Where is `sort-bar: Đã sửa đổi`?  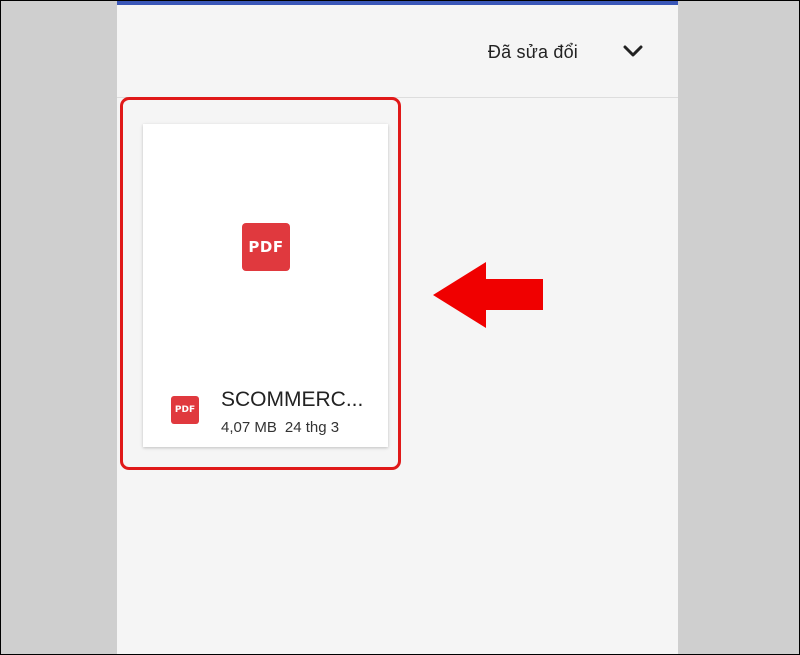
sort-bar: Đã sửa đổi is located at coordinates (397, 51).